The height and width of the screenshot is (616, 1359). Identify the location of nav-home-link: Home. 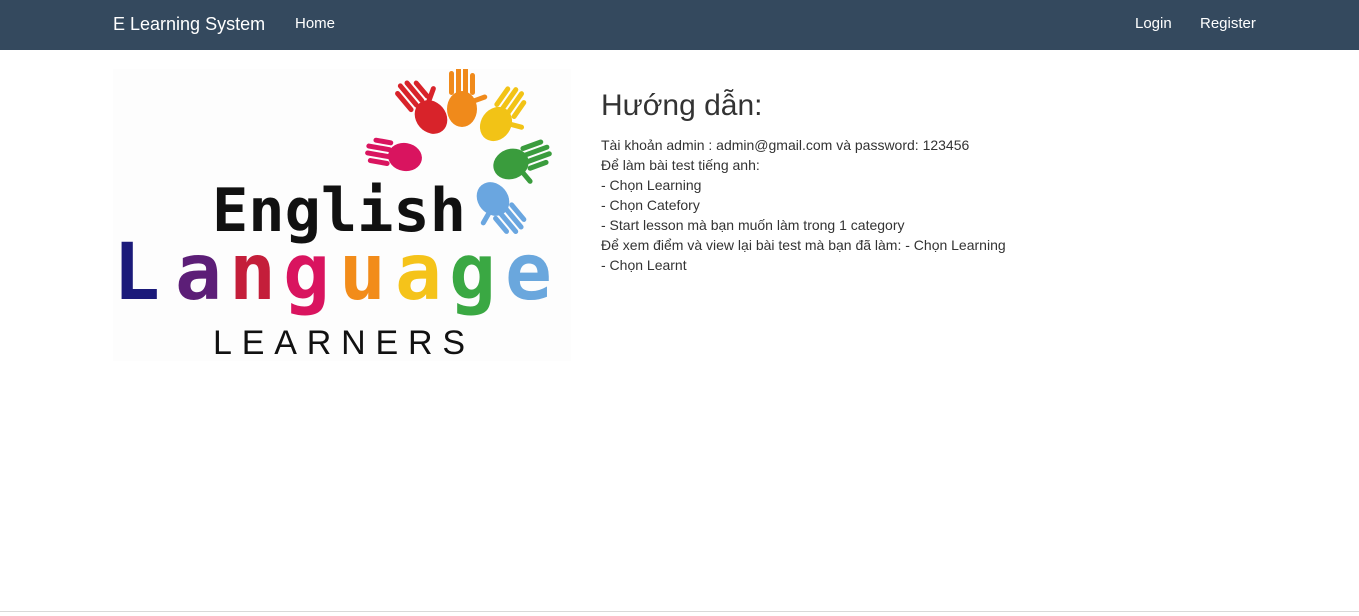
(315, 24).